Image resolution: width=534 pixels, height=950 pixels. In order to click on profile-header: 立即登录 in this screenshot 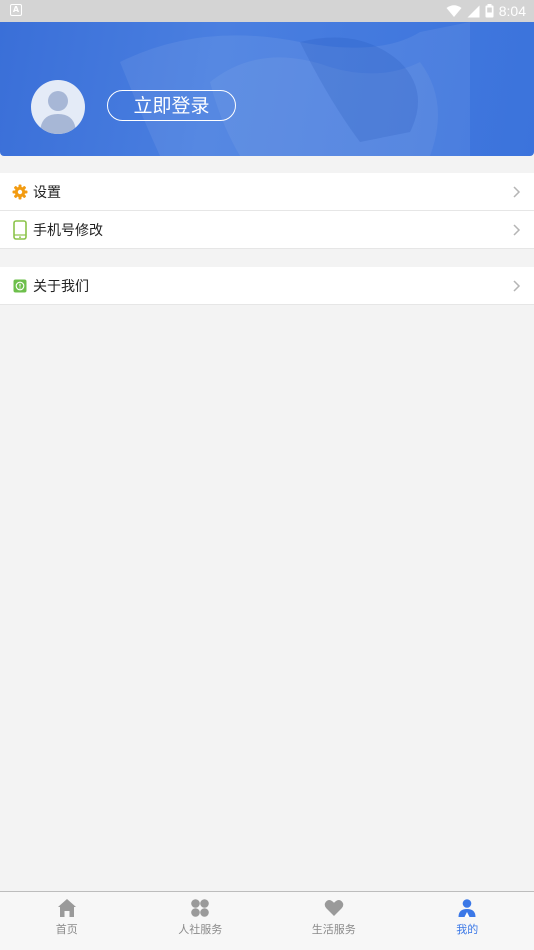, I will do `click(267, 89)`.